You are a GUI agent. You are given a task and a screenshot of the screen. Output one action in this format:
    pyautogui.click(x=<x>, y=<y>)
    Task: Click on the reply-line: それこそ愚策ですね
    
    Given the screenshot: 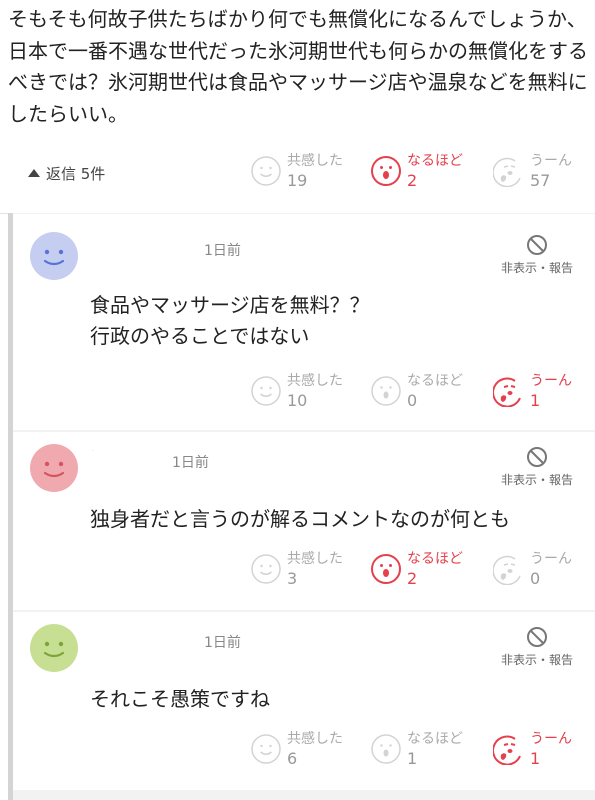 What is the action you would take?
    pyautogui.click(x=180, y=699)
    